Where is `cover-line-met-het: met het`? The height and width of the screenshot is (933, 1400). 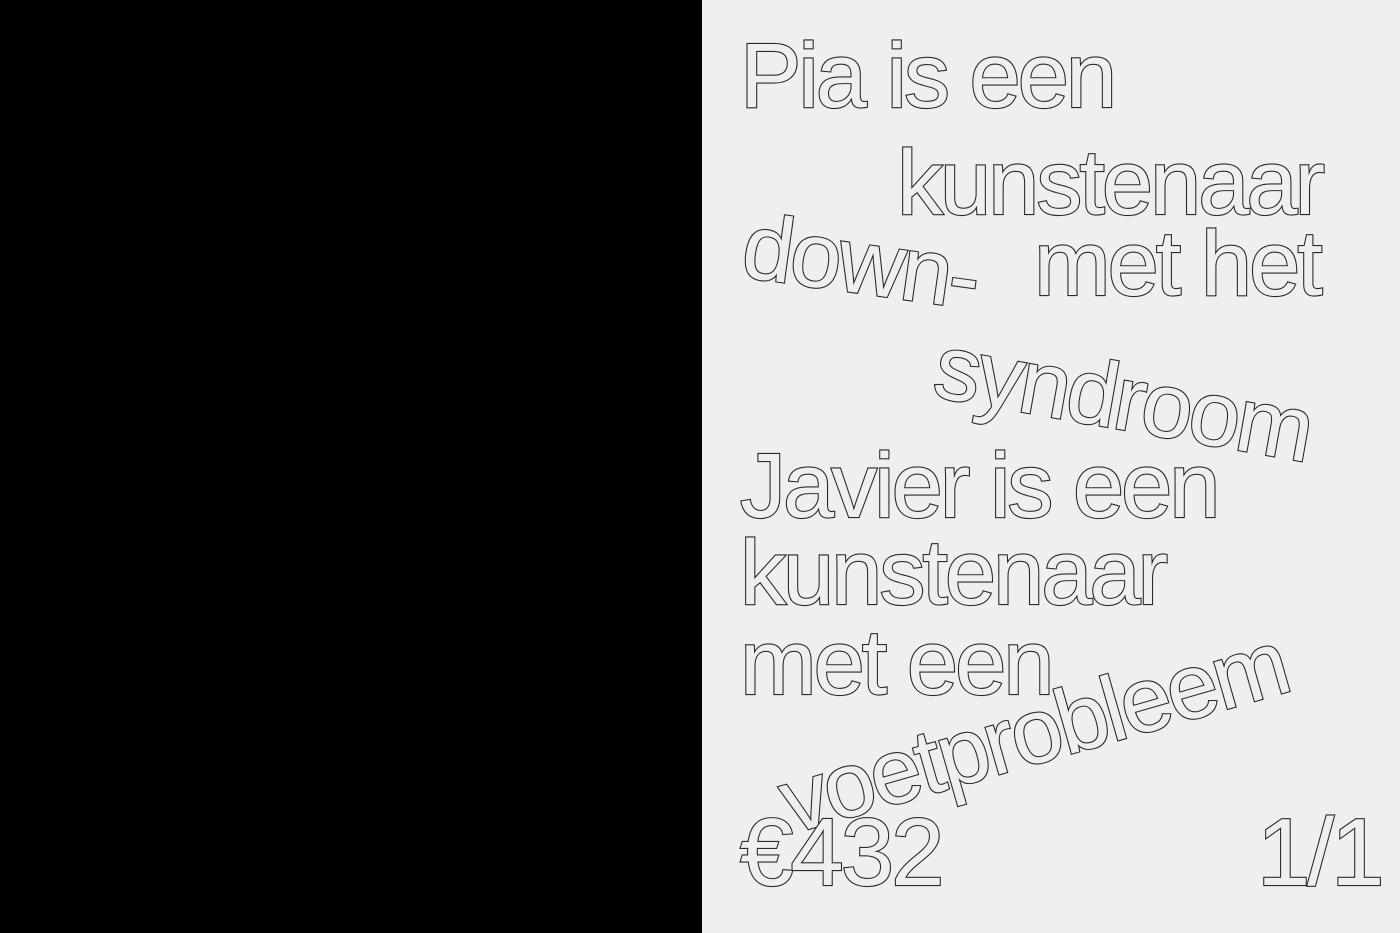 cover-line-met-het: met het is located at coordinates (1178, 264).